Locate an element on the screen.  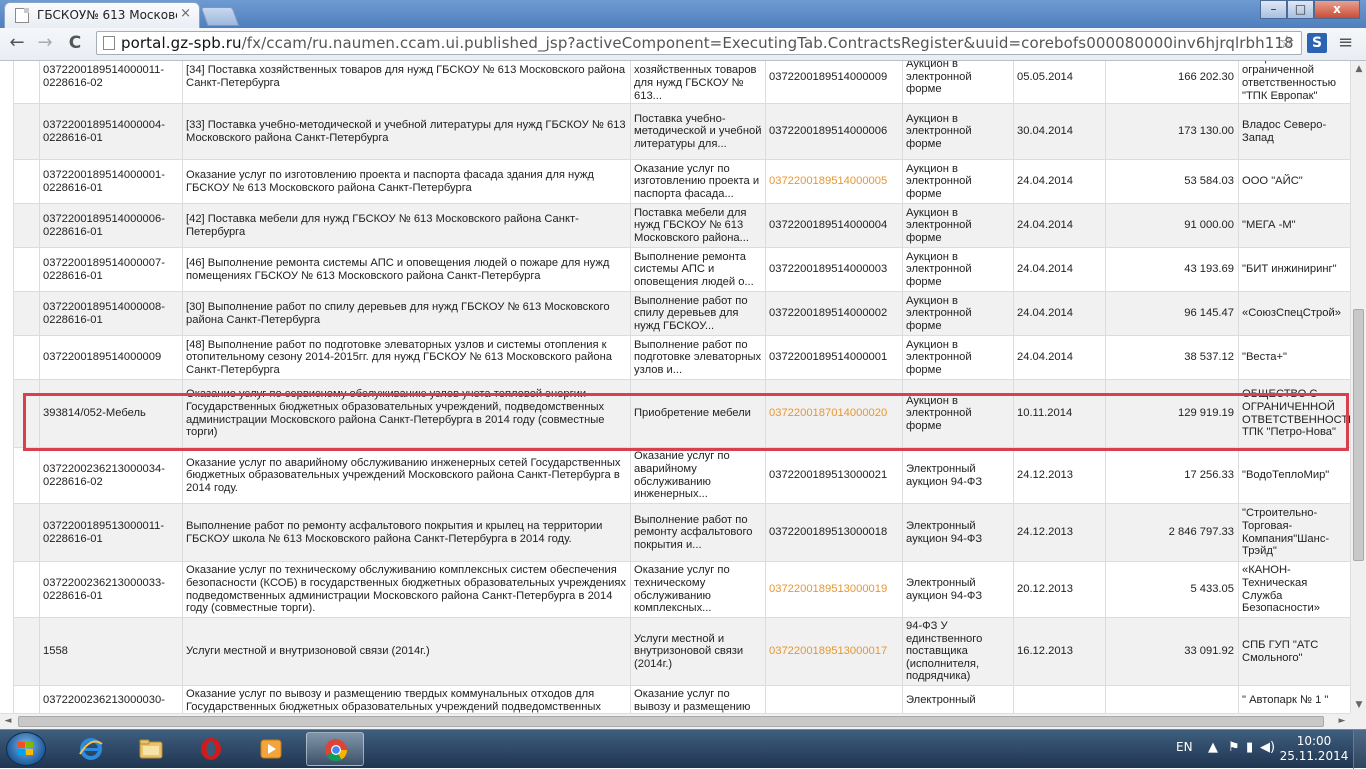
minimize-button: – is located at coordinates (1273, 9).